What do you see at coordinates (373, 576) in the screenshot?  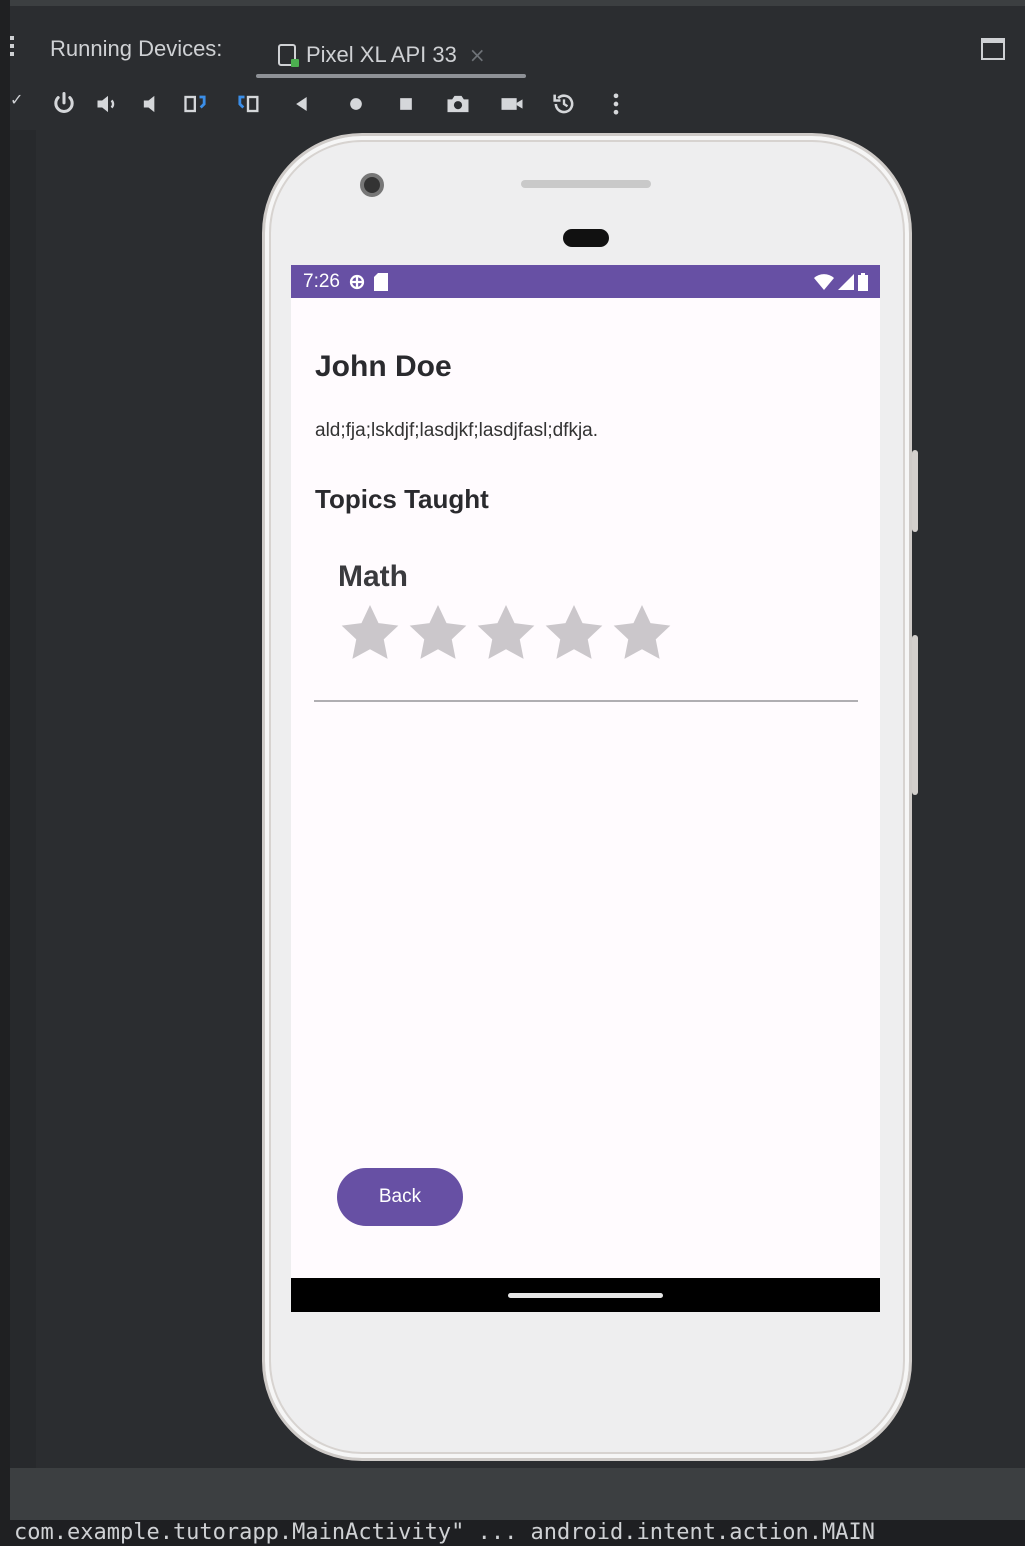 I see `topic-name: Math` at bounding box center [373, 576].